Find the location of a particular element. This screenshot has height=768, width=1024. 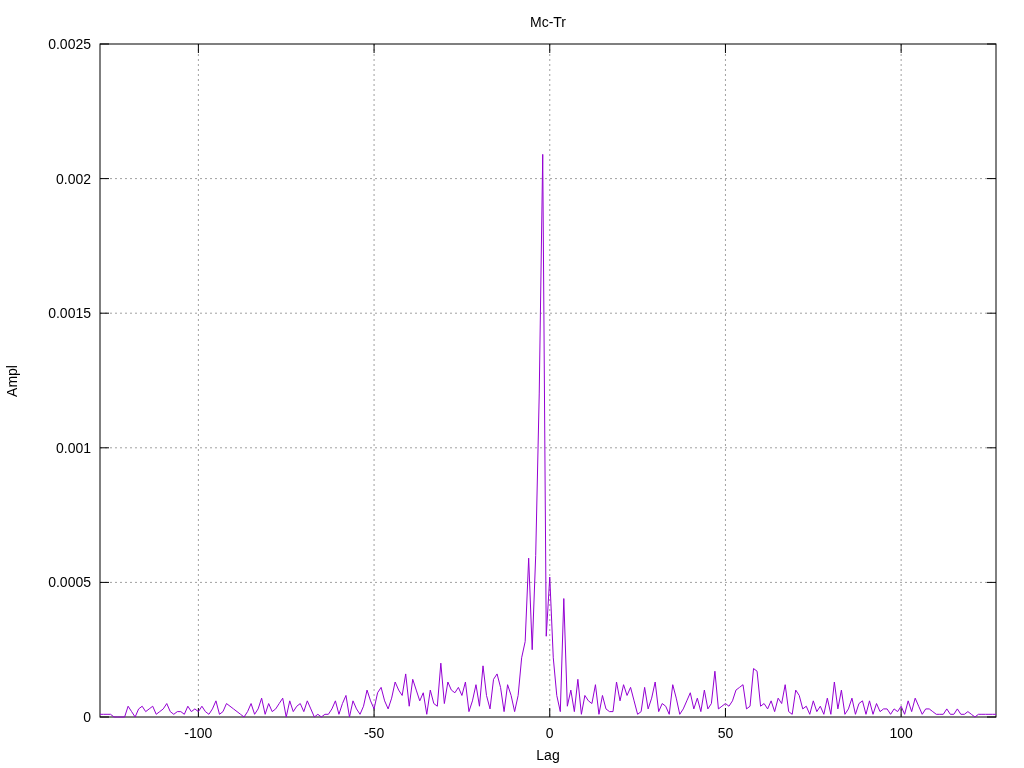

tick-label: 0.0015 is located at coordinates (69, 313).